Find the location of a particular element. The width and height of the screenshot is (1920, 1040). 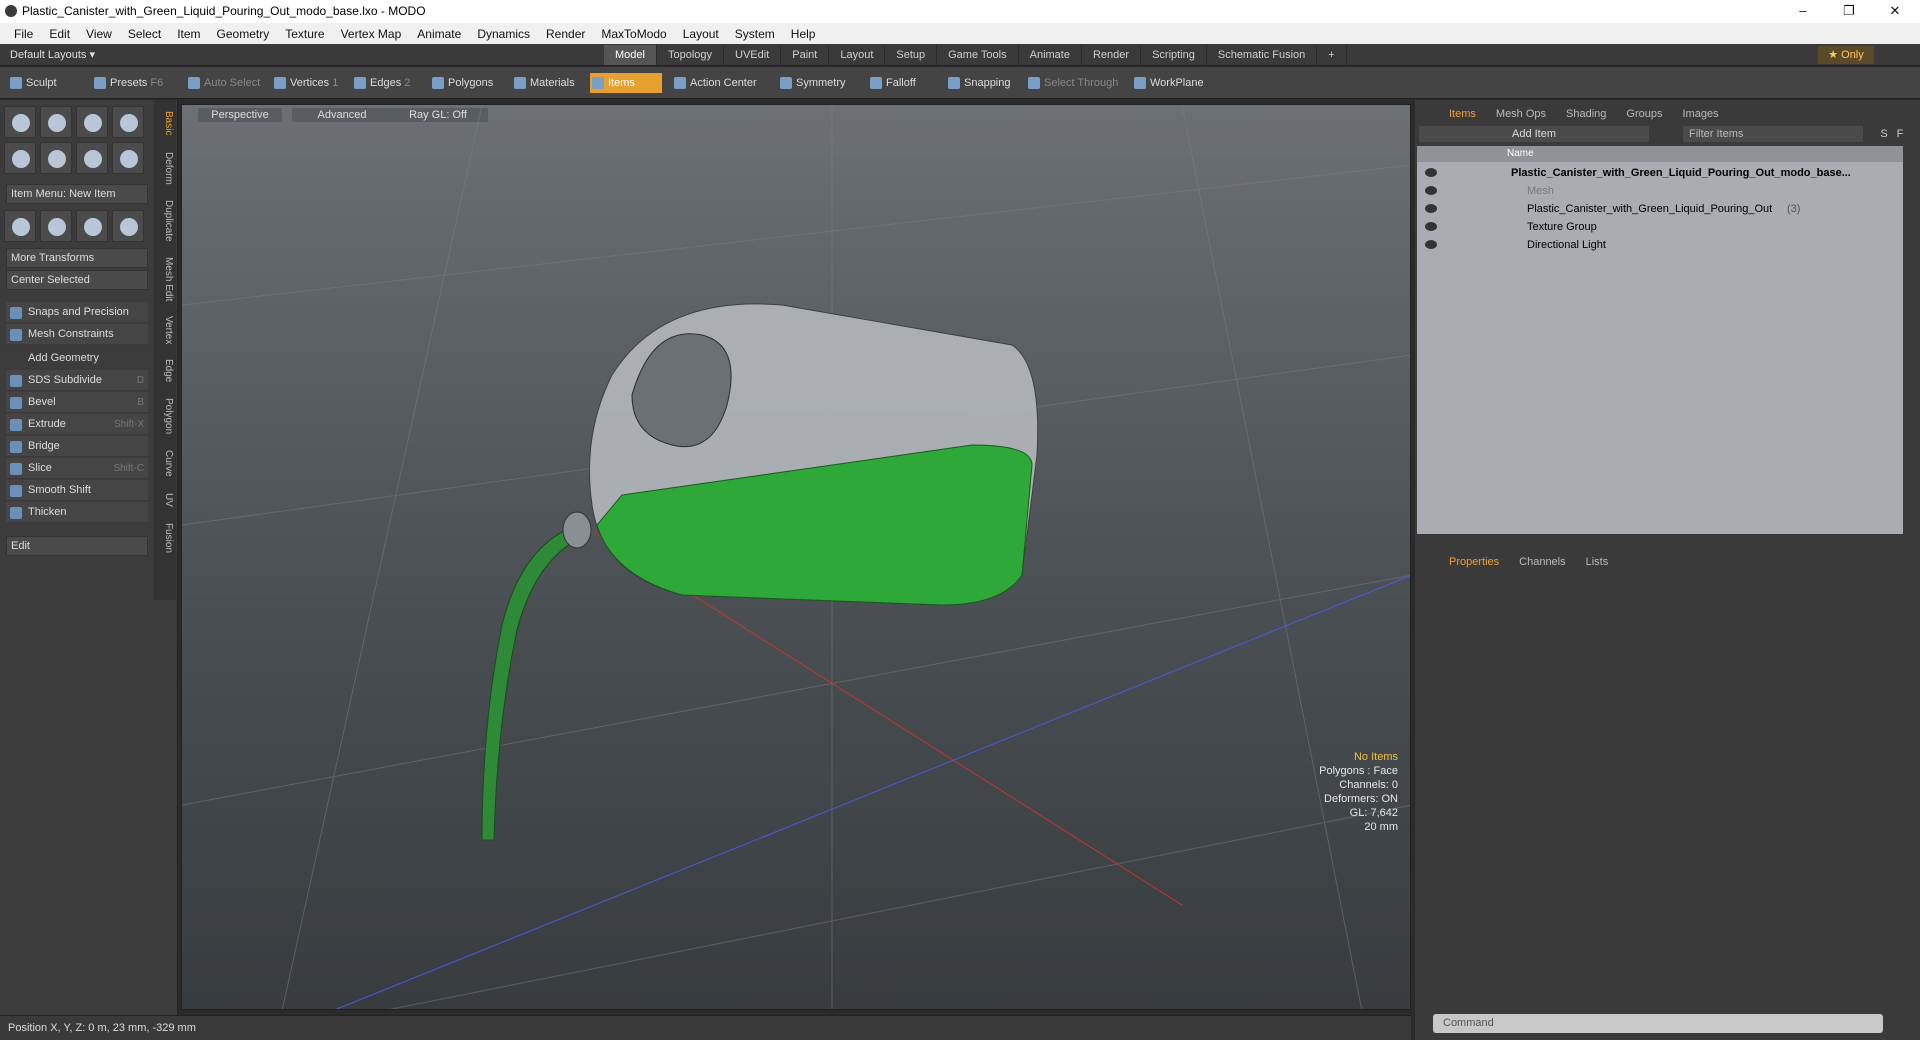

falloff-button: Falloff is located at coordinates (903, 83).